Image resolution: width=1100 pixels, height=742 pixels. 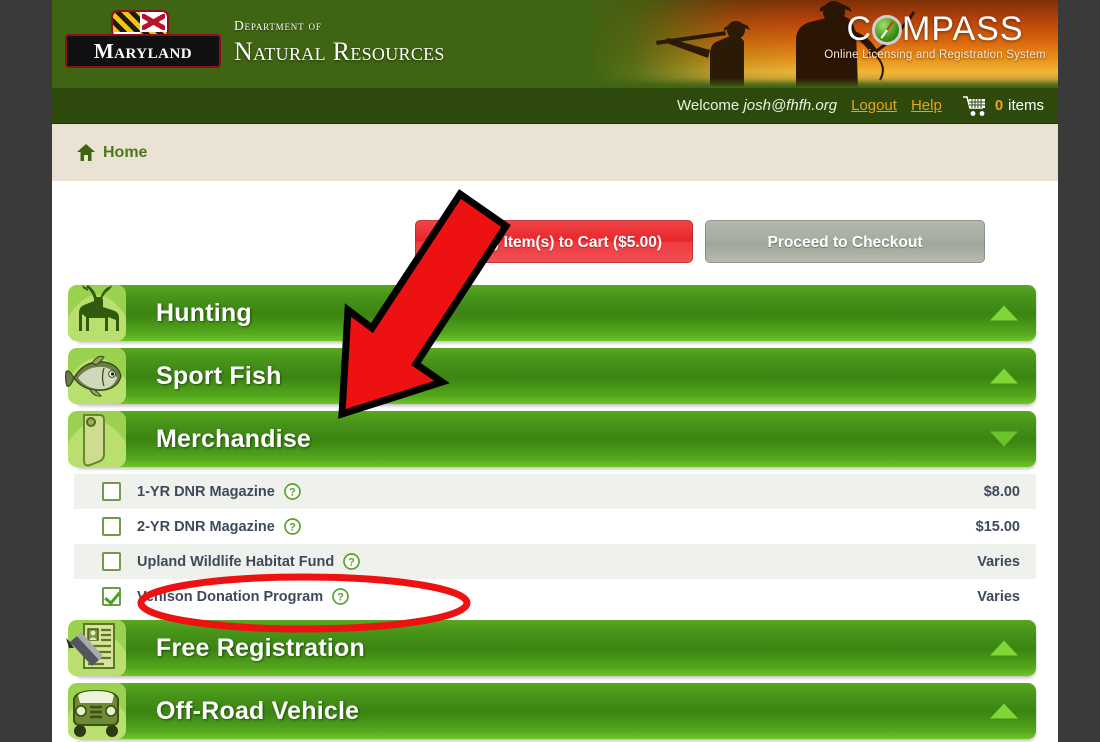 I want to click on category-title-sport-fish: Sport Fish, so click(x=219, y=375).